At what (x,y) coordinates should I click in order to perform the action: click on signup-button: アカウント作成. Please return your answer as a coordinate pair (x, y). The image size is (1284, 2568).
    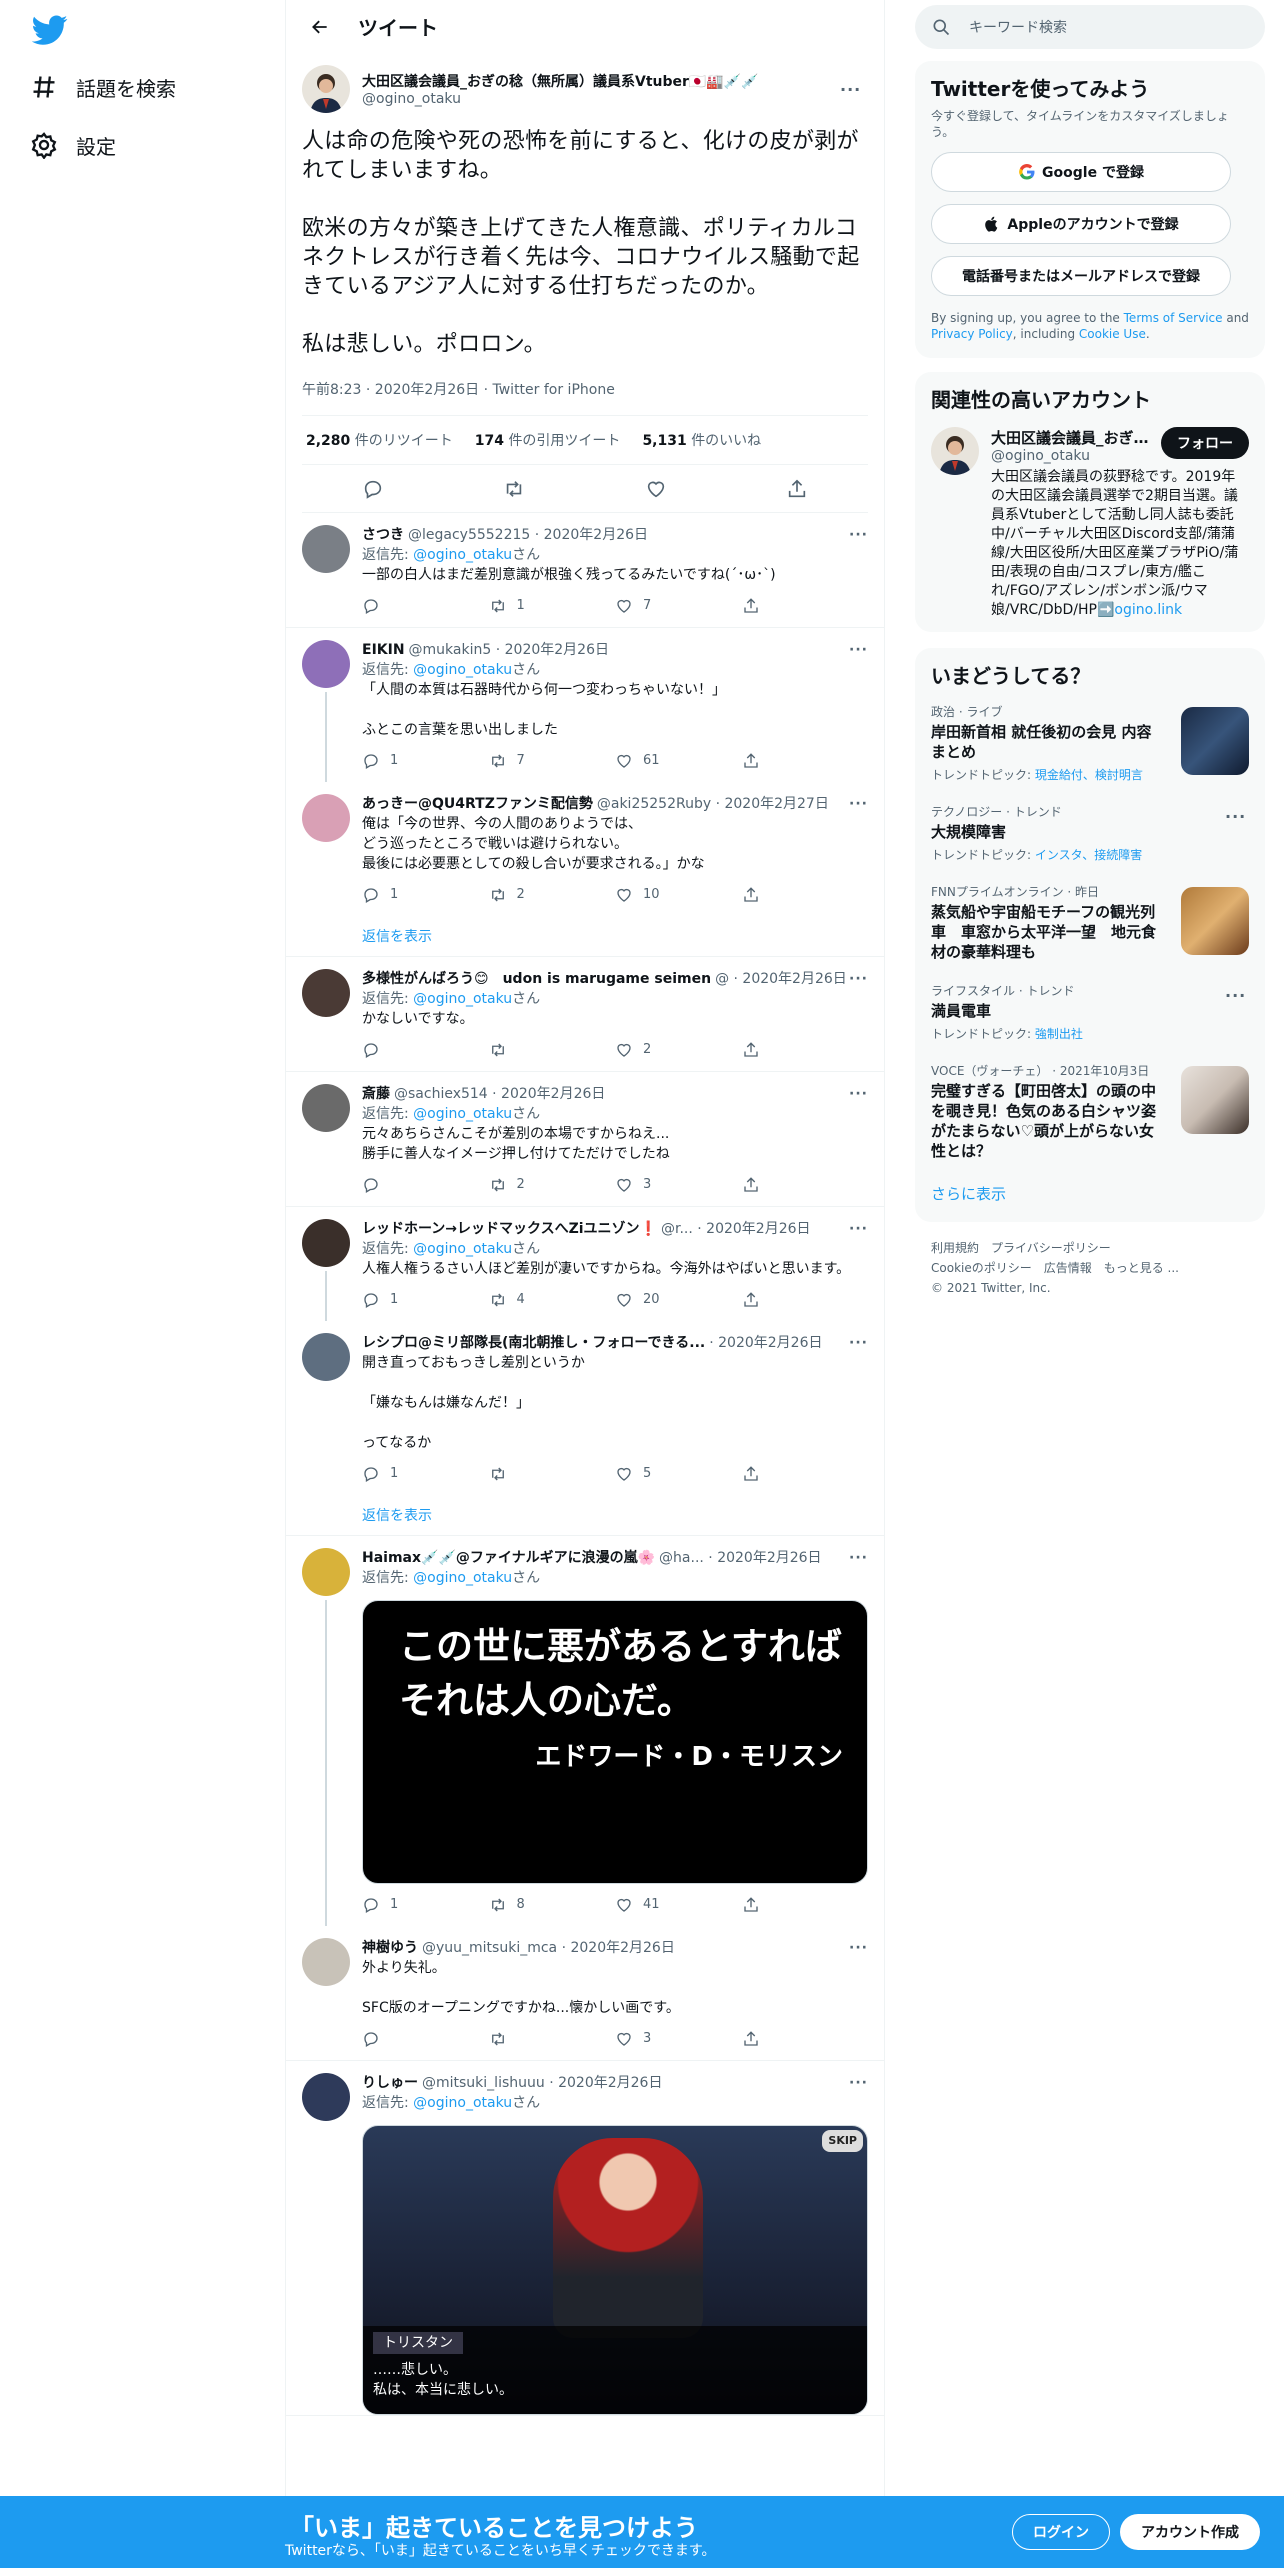
    Looking at the image, I should click on (1190, 2532).